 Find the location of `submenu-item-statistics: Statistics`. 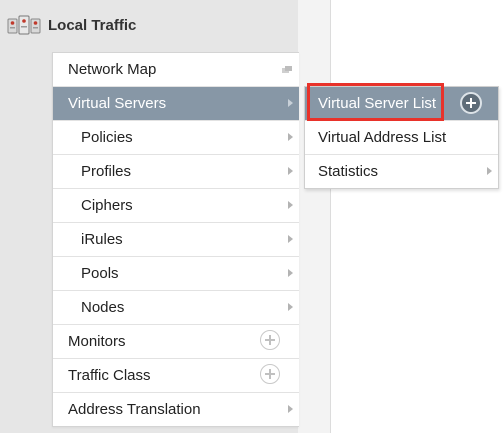

submenu-item-statistics: Statistics is located at coordinates (401, 171).